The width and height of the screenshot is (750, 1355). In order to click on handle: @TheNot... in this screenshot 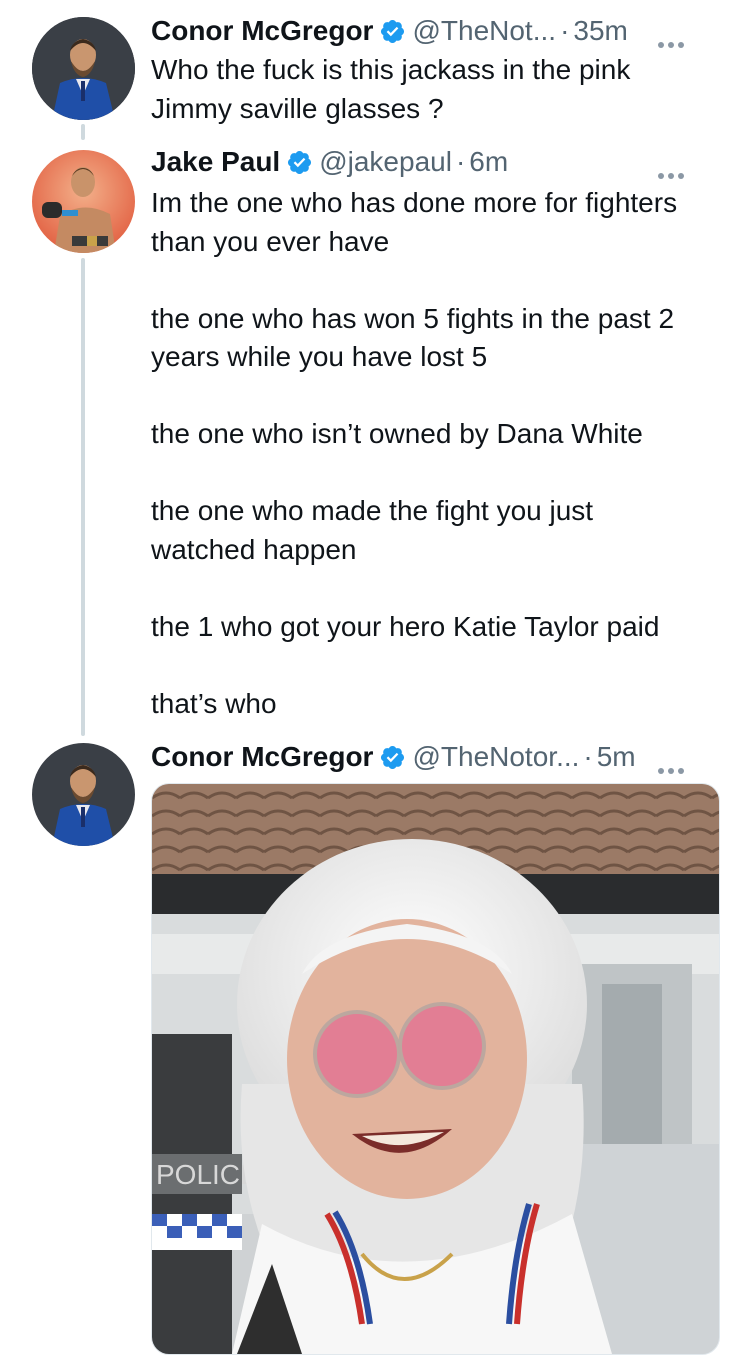, I will do `click(484, 31)`.